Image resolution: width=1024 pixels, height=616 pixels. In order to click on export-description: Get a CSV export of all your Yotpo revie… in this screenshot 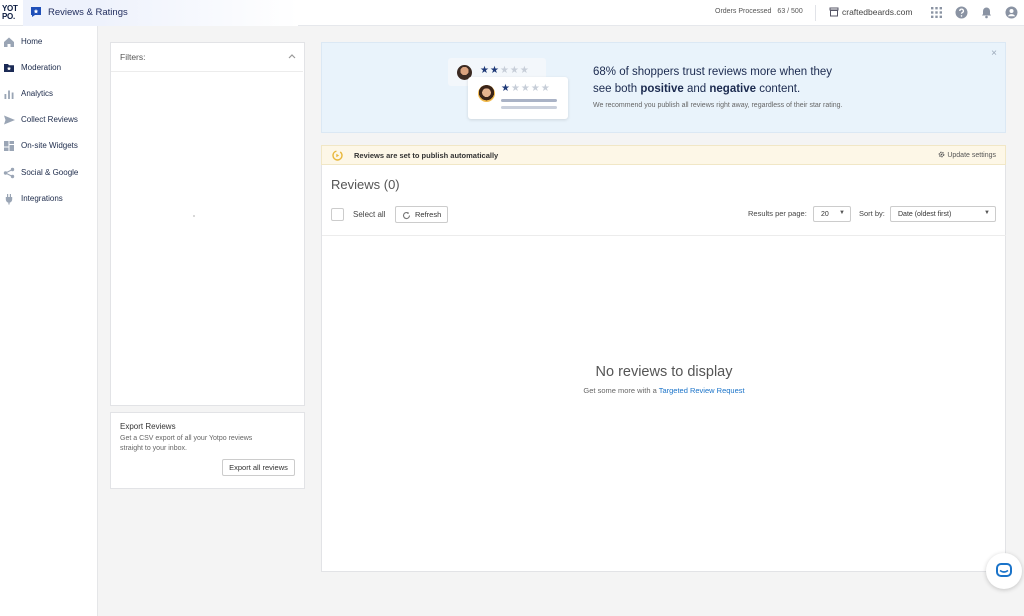, I will do `click(186, 443)`.